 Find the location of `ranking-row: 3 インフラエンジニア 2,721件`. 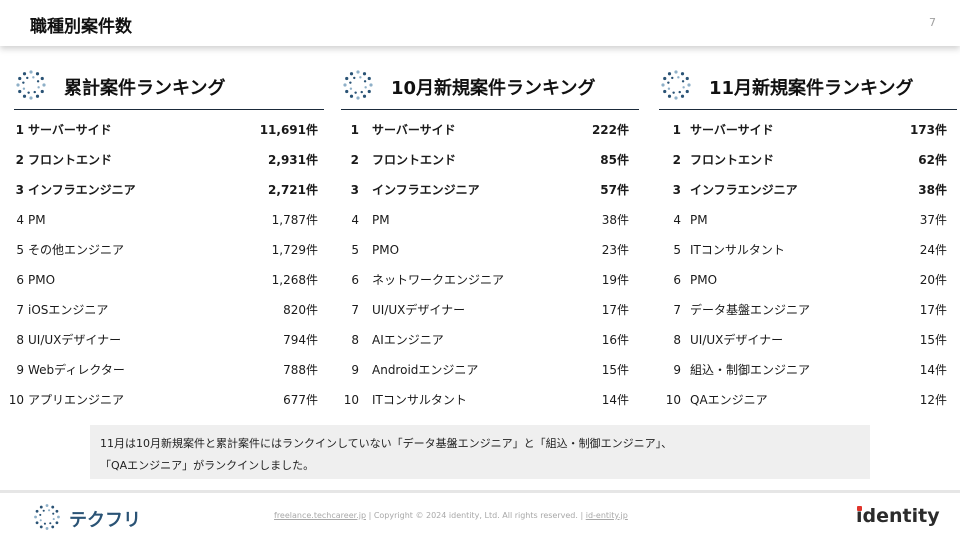

ranking-row: 3 インフラエンジニア 2,721件 is located at coordinates (169, 185).